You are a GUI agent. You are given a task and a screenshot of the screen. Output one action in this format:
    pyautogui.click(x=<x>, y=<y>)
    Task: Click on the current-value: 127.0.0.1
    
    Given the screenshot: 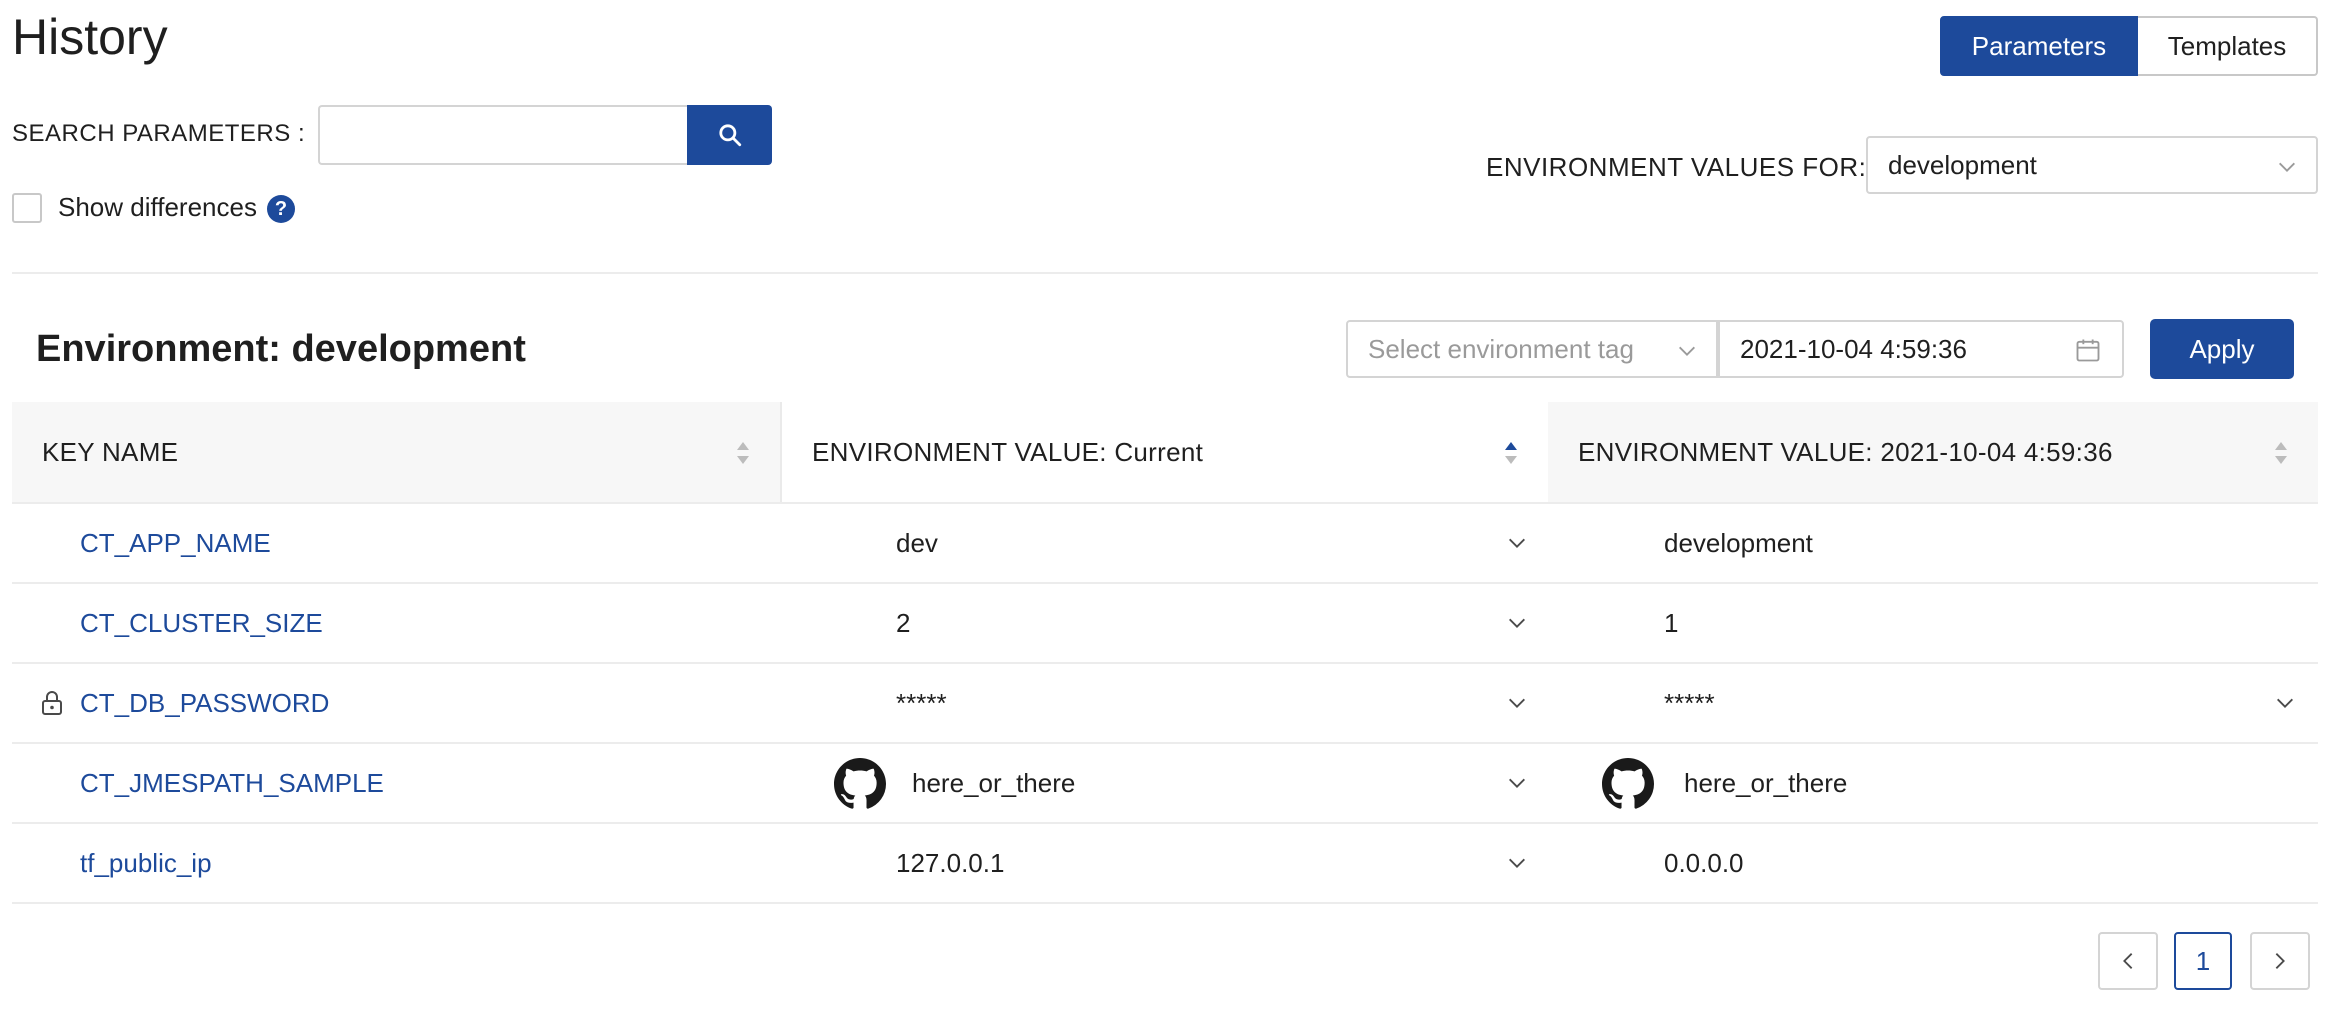 What is the action you would take?
    pyautogui.click(x=950, y=862)
    